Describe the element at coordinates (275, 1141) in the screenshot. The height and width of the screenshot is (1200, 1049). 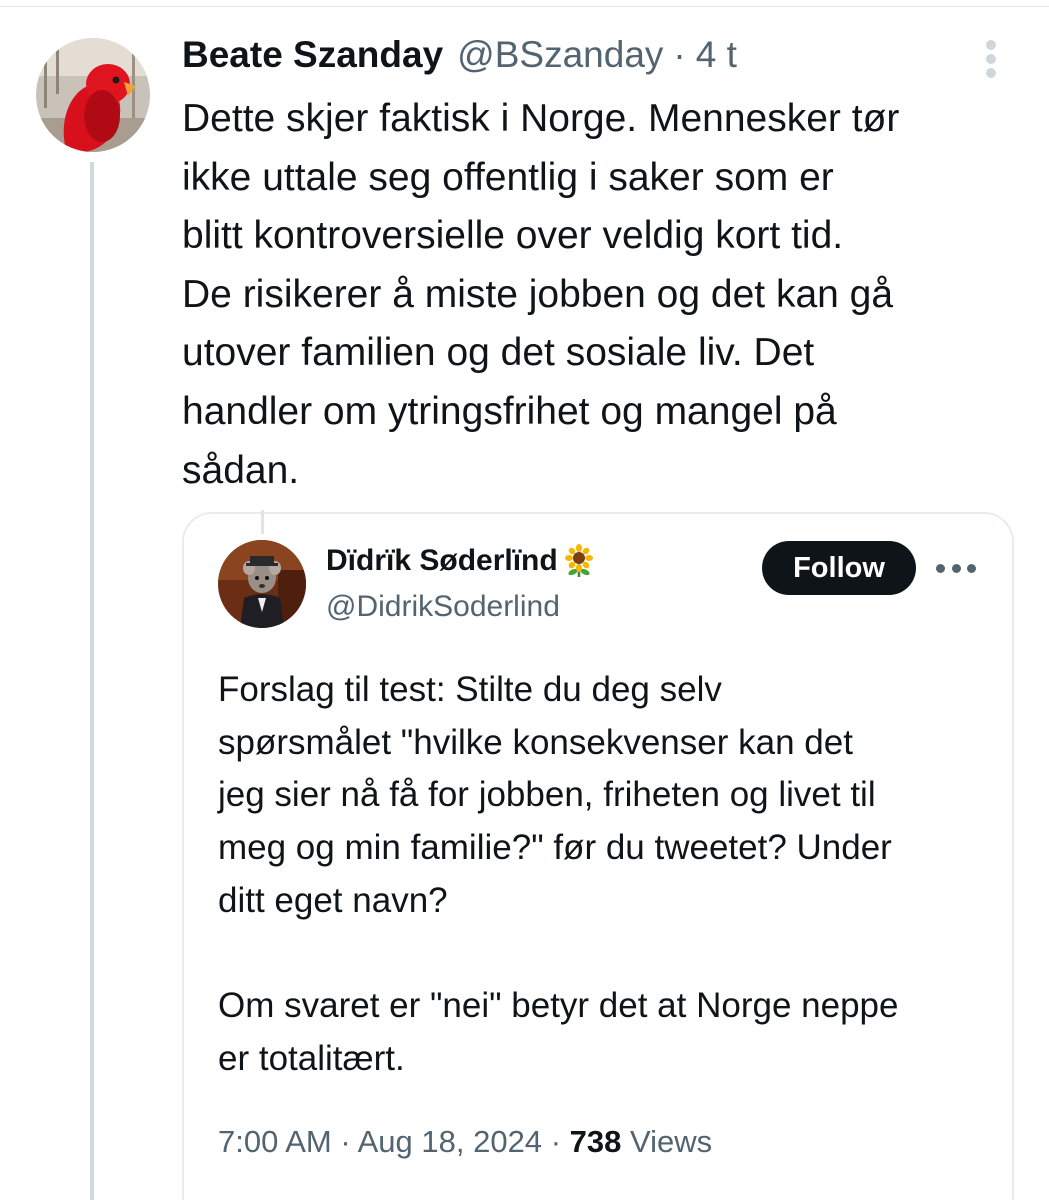
I see `quoted-time: 7:00 AM` at that location.